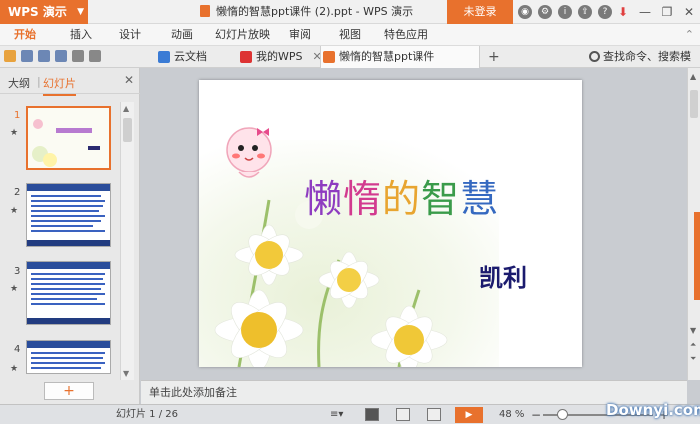 This screenshot has height=424, width=700. What do you see at coordinates (689, 35) in the screenshot?
I see `ribbon-collapse-icon: ⌃` at bounding box center [689, 35].